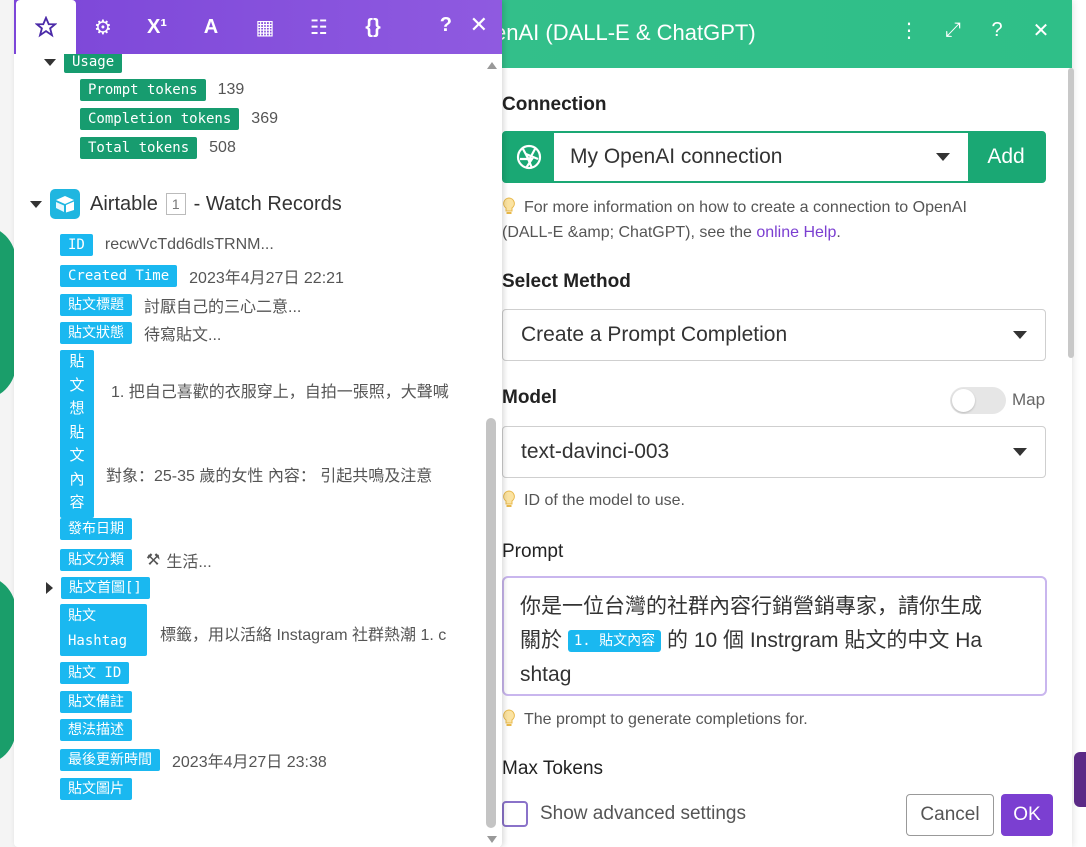 The image size is (1086, 847). I want to click on prompt-tokens-pill: Prompt tokens, so click(143, 90).